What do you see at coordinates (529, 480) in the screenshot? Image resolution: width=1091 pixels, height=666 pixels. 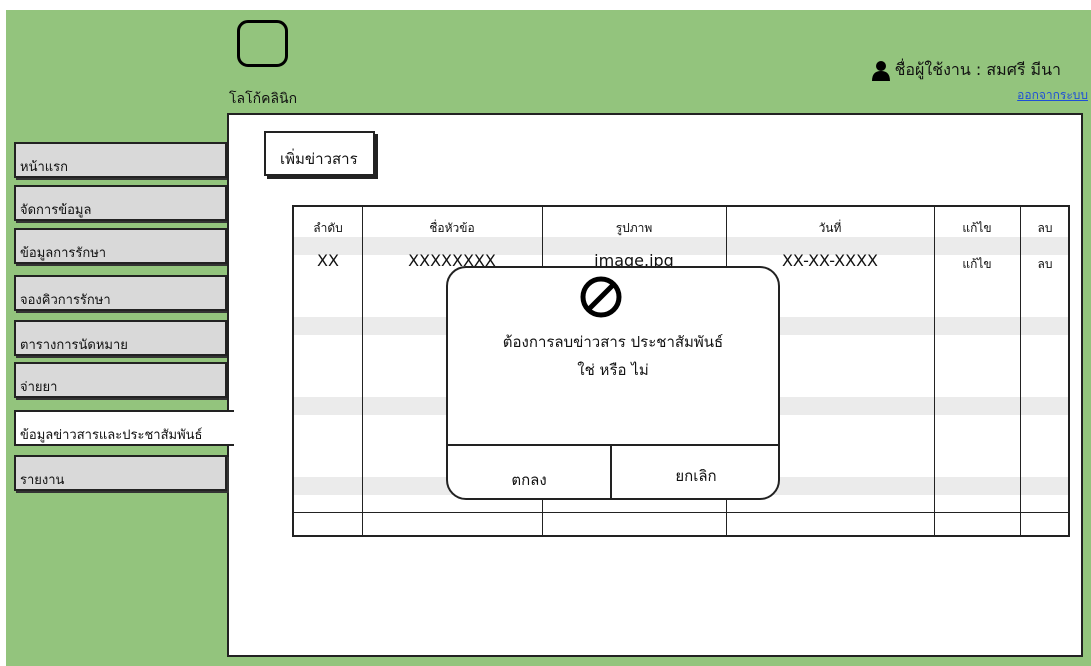 I see `confirm-button: ตกลง` at bounding box center [529, 480].